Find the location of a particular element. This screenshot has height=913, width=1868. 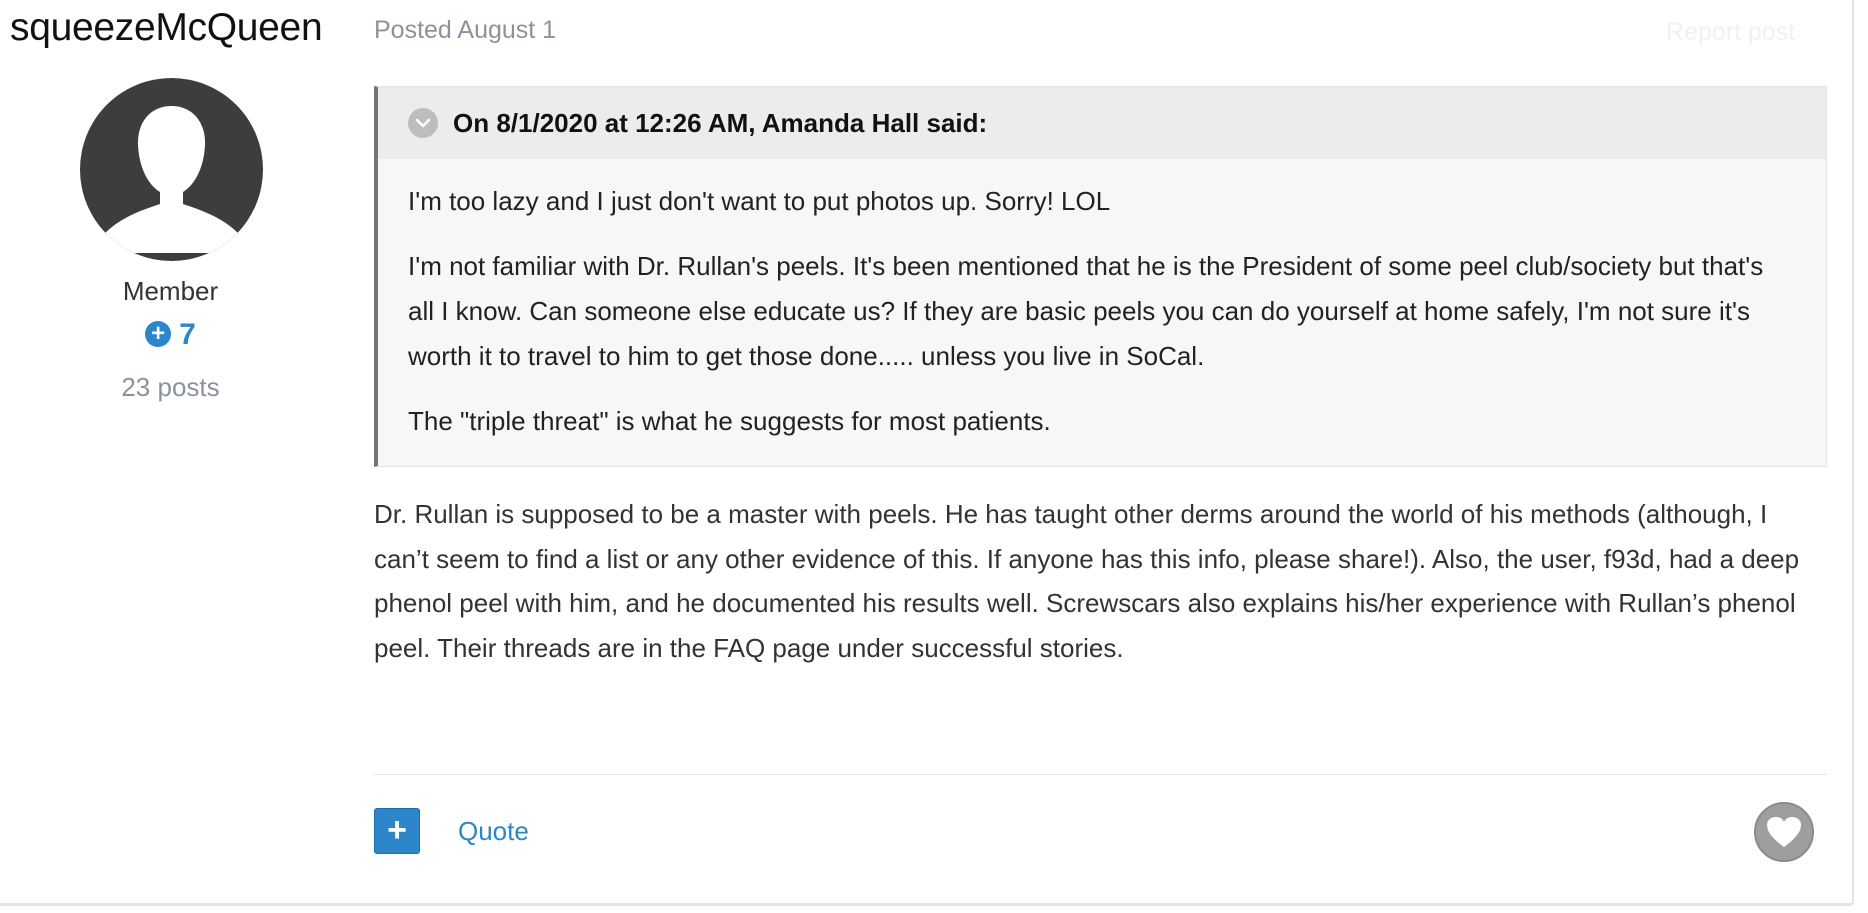

post-date: Posted August 1 is located at coordinates (465, 30).